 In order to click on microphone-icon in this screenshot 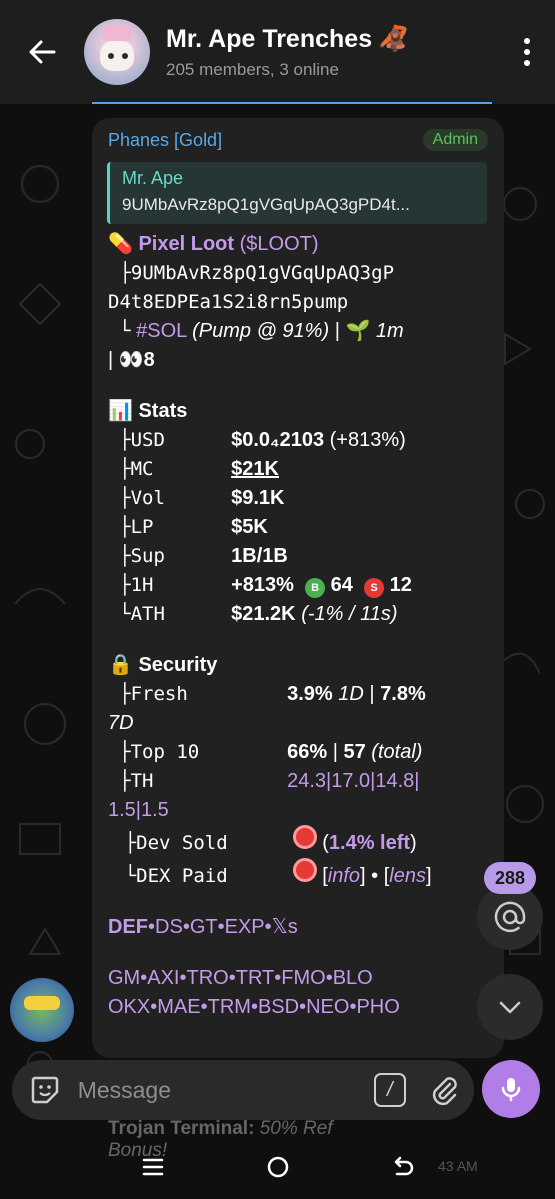, I will do `click(511, 1090)`.